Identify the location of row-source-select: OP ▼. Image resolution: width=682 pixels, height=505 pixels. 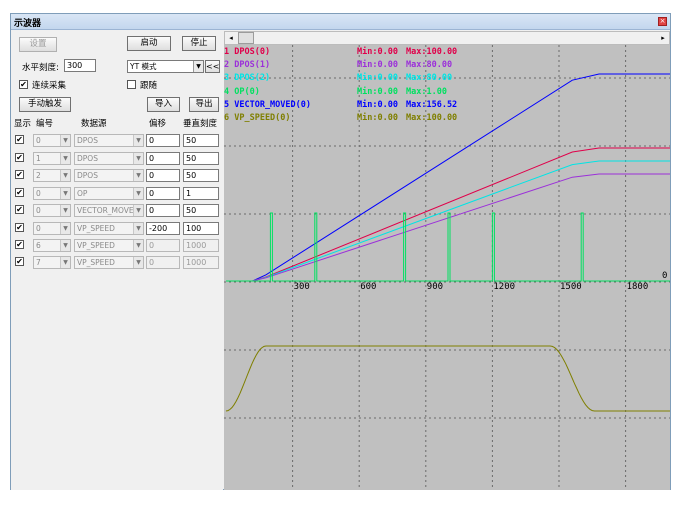
(109, 193).